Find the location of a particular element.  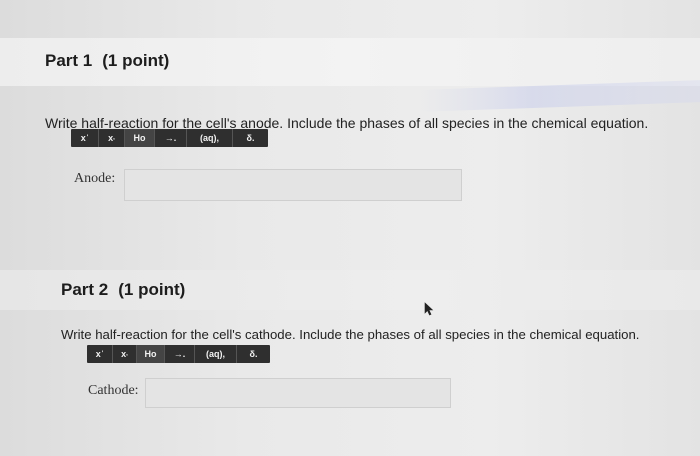

anode-label: Anode: is located at coordinates (95, 178).